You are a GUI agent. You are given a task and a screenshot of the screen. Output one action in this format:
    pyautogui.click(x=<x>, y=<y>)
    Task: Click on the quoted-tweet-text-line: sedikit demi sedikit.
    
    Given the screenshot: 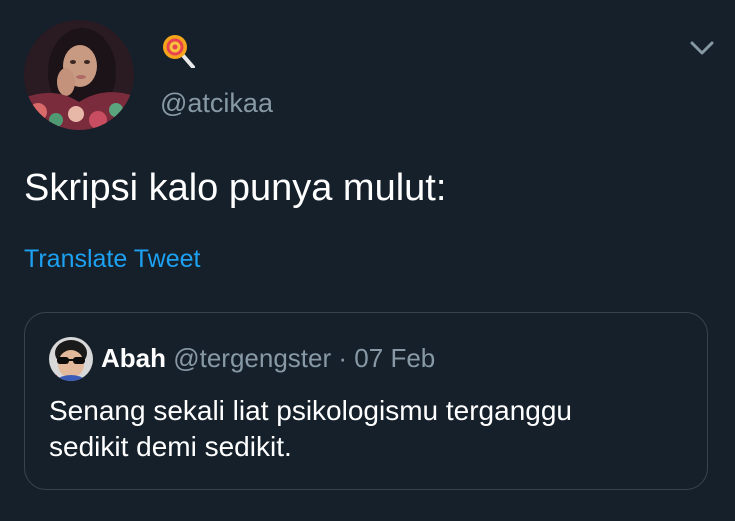 What is the action you would take?
    pyautogui.click(x=170, y=446)
    